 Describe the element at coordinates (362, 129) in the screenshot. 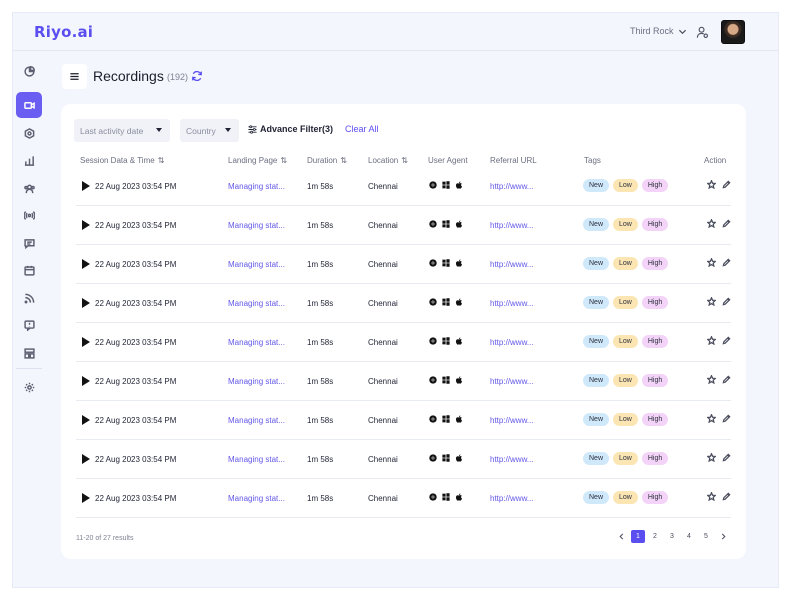

I see `clear-all-link: Clear All` at that location.